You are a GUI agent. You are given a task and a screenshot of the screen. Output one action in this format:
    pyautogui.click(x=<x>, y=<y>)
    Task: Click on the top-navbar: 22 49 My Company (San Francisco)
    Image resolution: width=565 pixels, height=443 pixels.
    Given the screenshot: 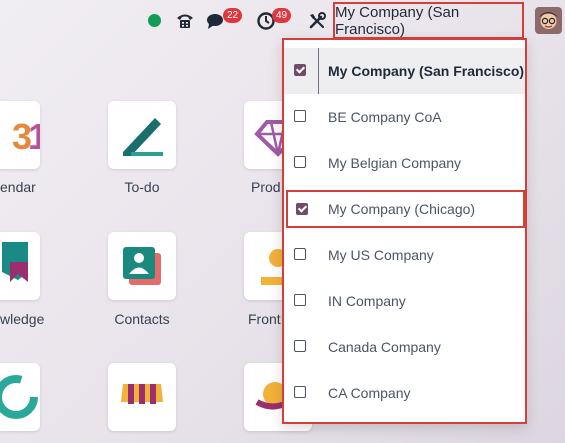 What is the action you would take?
    pyautogui.click(x=282, y=21)
    